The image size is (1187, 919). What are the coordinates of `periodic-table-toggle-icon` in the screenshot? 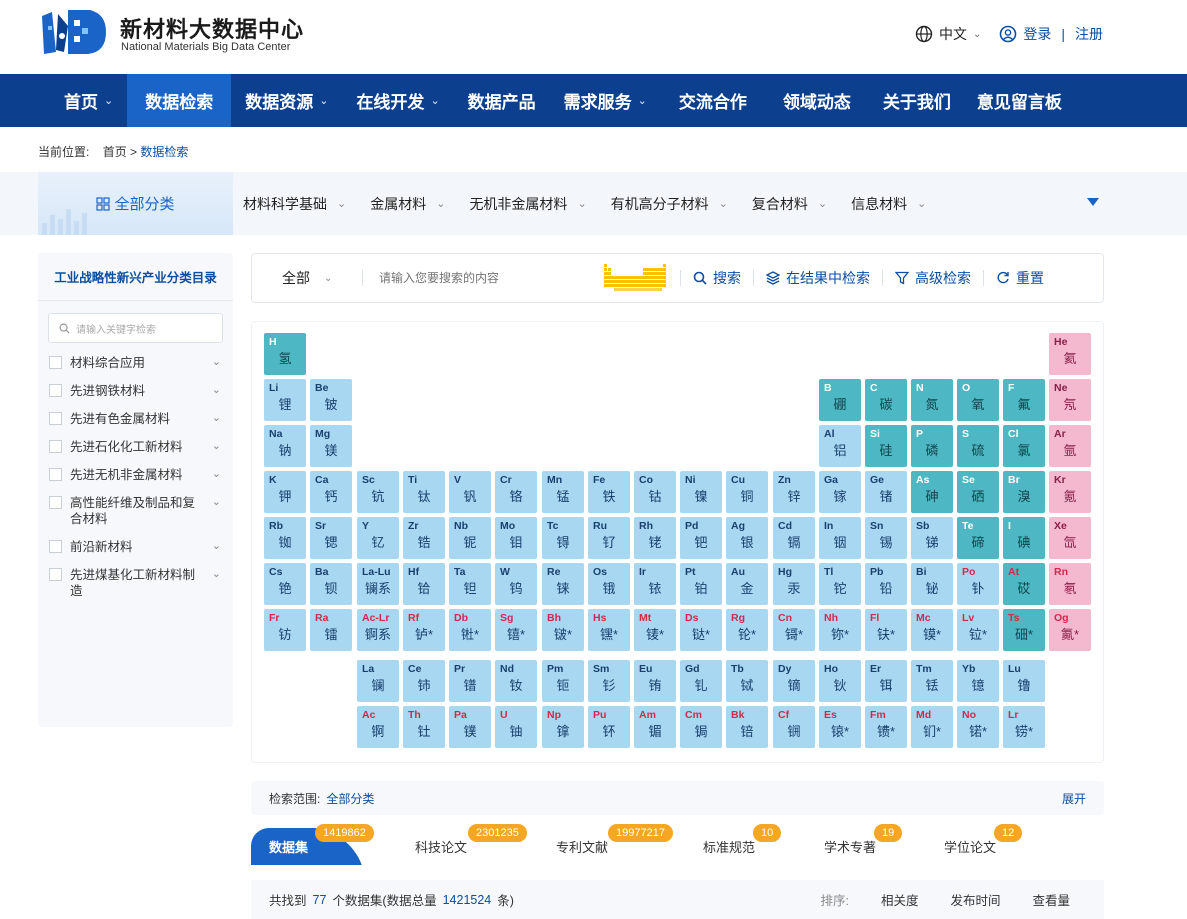 It's located at (635, 278).